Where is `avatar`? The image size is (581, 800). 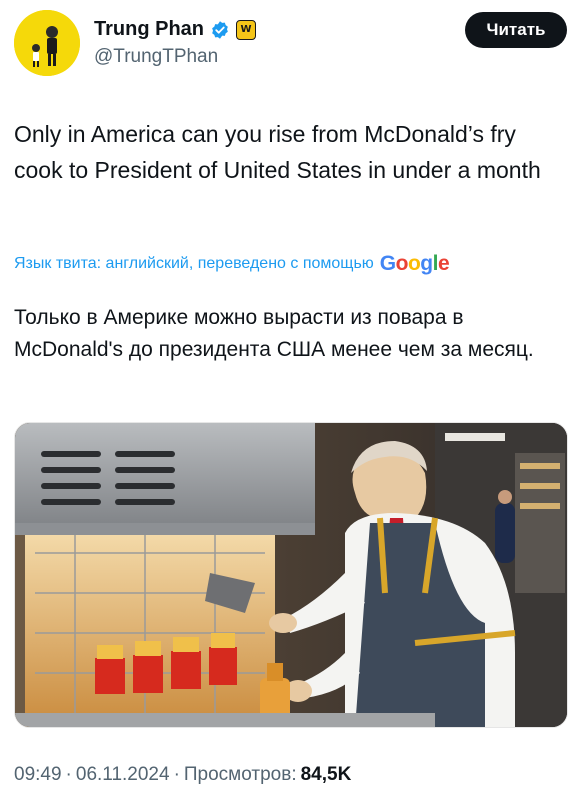 avatar is located at coordinates (47, 43).